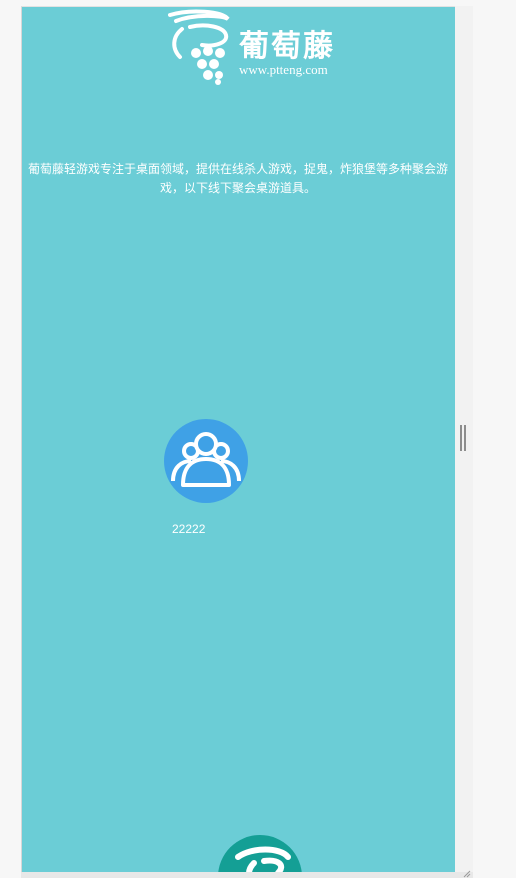 This screenshot has width=516, height=878. Describe the element at coordinates (467, 874) in the screenshot. I see `resize-grip-icon` at that location.